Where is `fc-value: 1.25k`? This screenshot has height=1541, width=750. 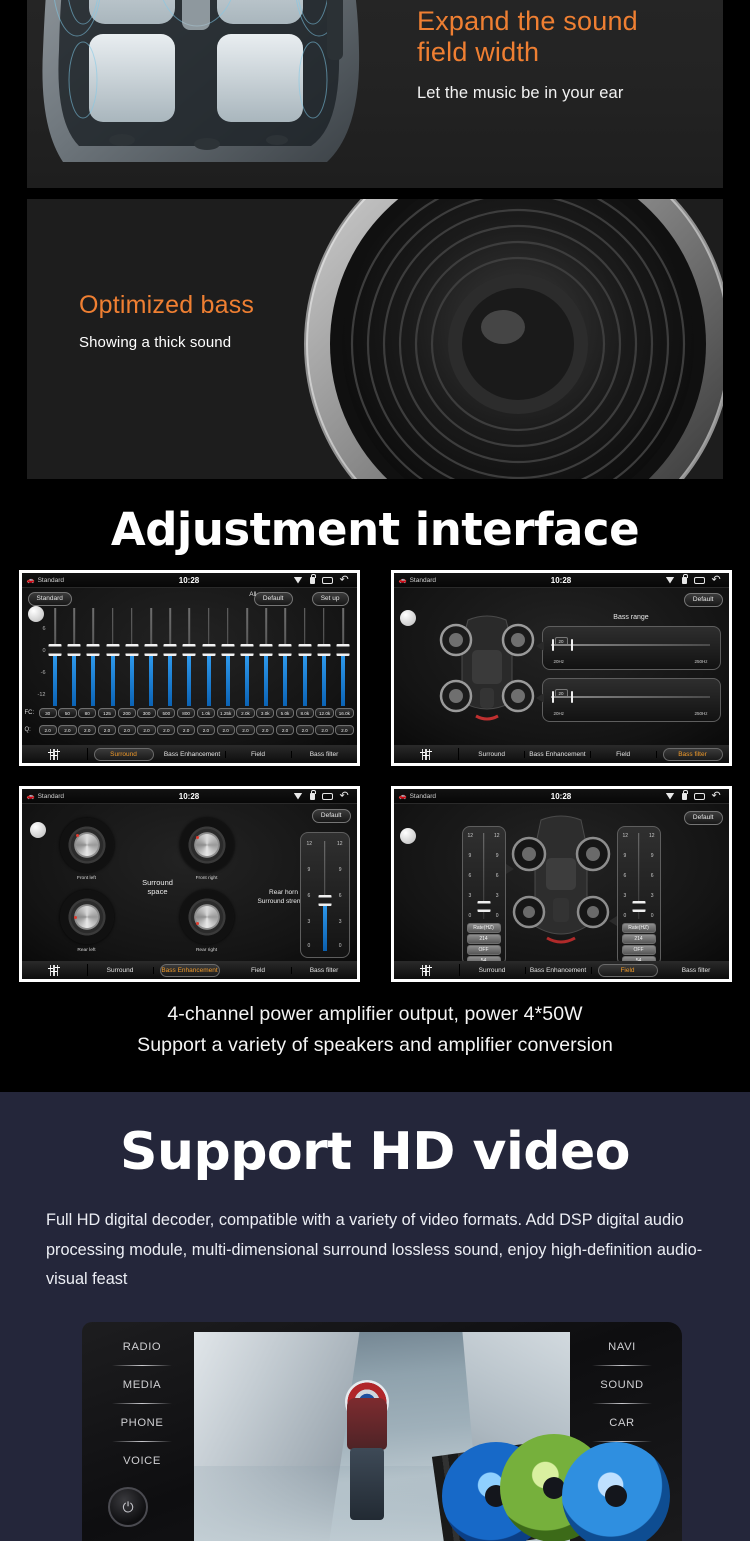
fc-value: 1.25k is located at coordinates (225, 713).